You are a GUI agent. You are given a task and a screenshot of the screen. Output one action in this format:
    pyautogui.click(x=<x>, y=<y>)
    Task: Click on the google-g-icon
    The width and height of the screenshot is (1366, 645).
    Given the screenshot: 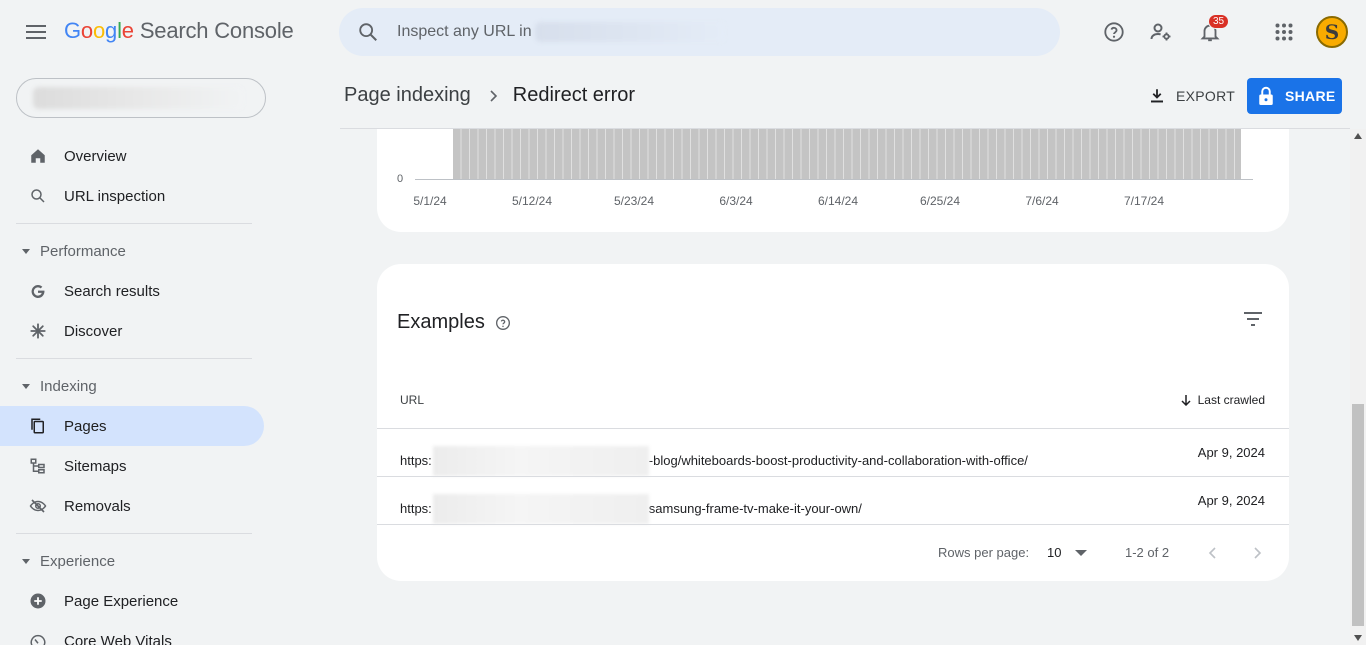 What is the action you would take?
    pyautogui.click(x=38, y=291)
    